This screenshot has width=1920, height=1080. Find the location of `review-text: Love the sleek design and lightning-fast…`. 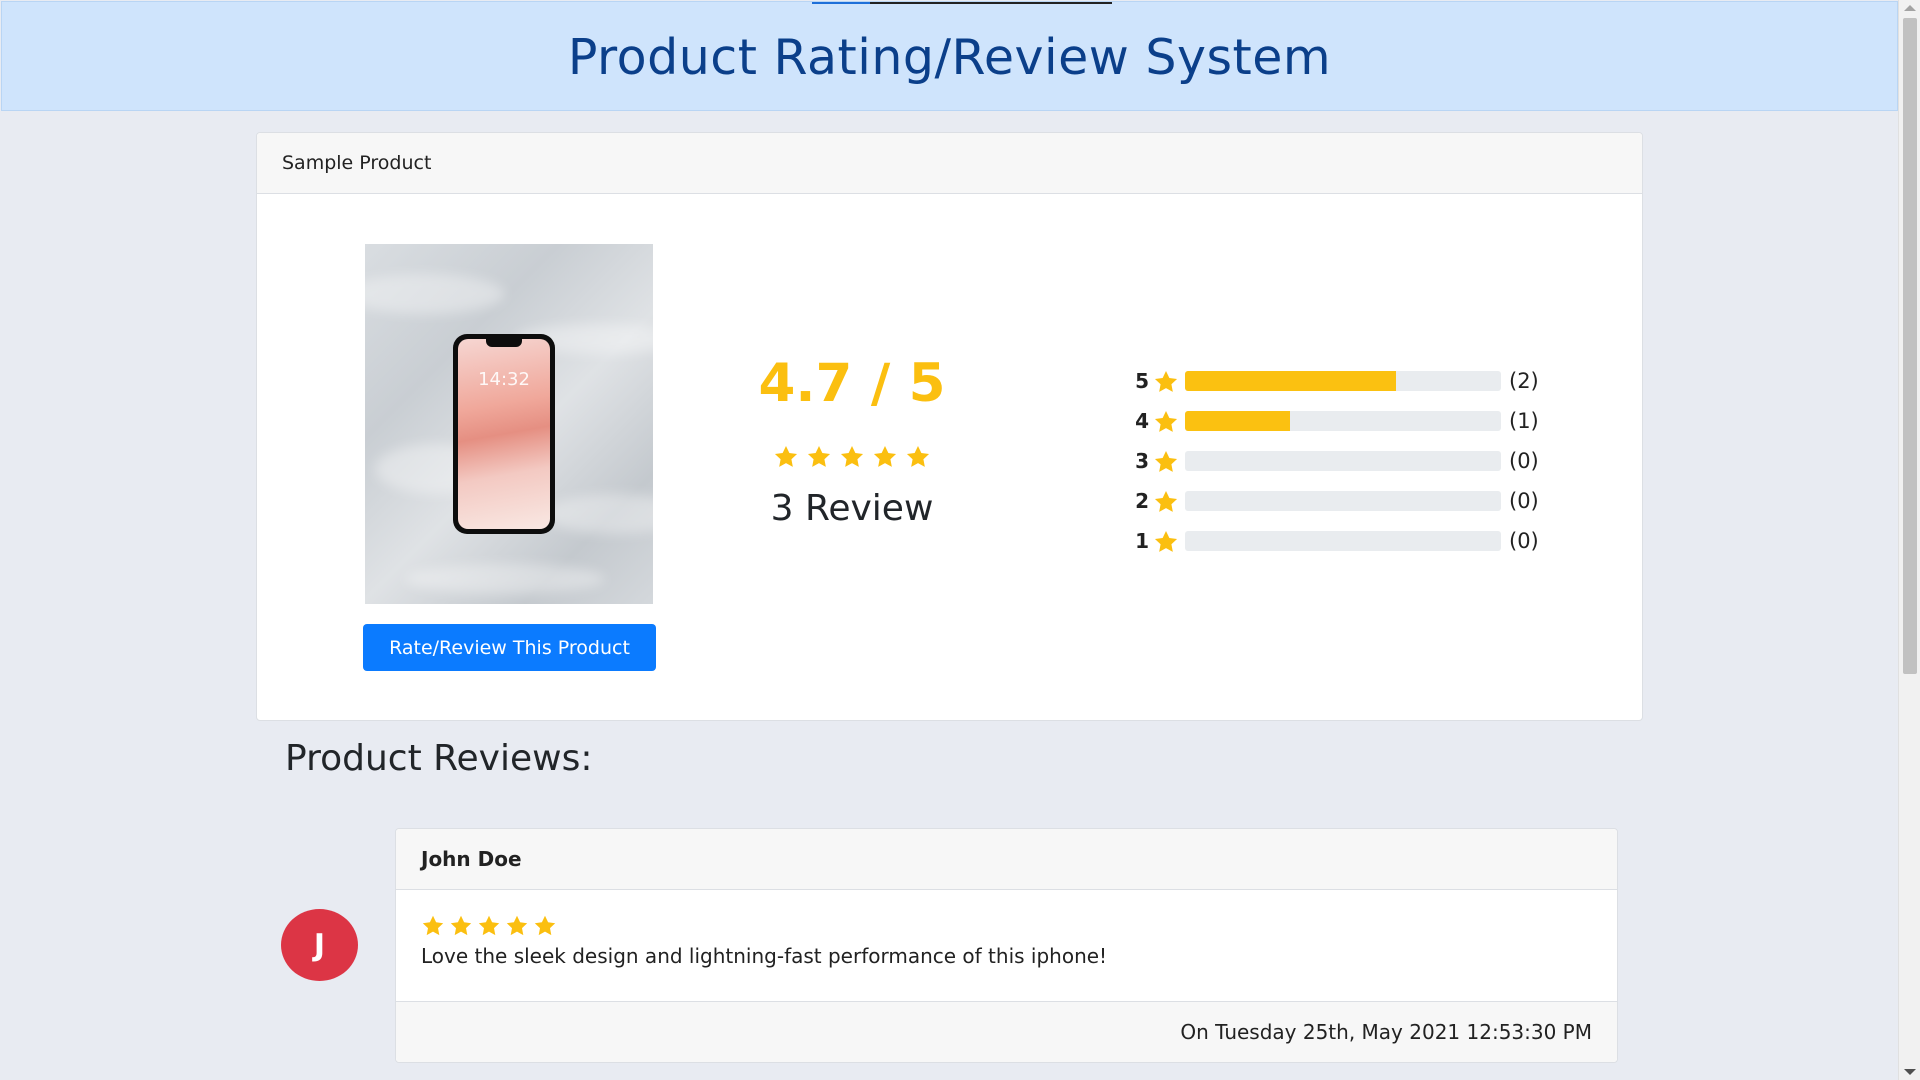

review-text: Love the sleek design and lightning-fast… is located at coordinates (764, 956).